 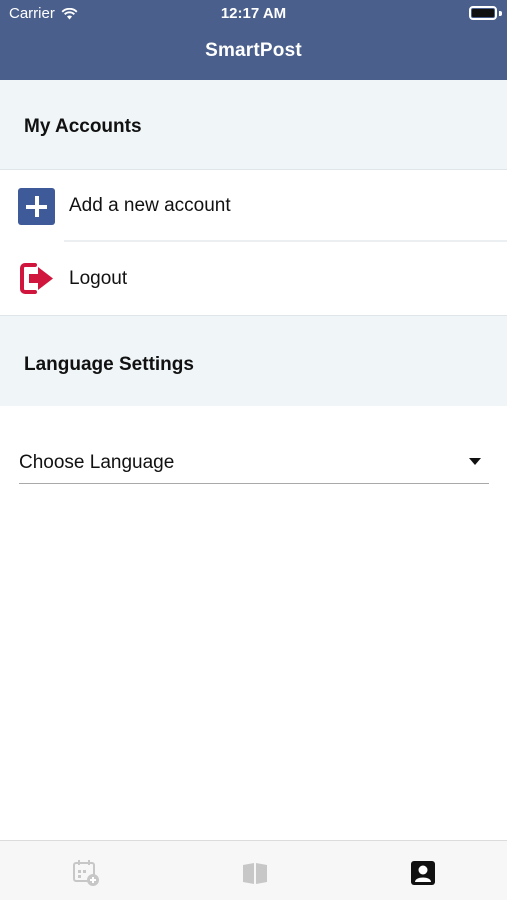 What do you see at coordinates (253, 50) in the screenshot?
I see `app-title: SmartPost` at bounding box center [253, 50].